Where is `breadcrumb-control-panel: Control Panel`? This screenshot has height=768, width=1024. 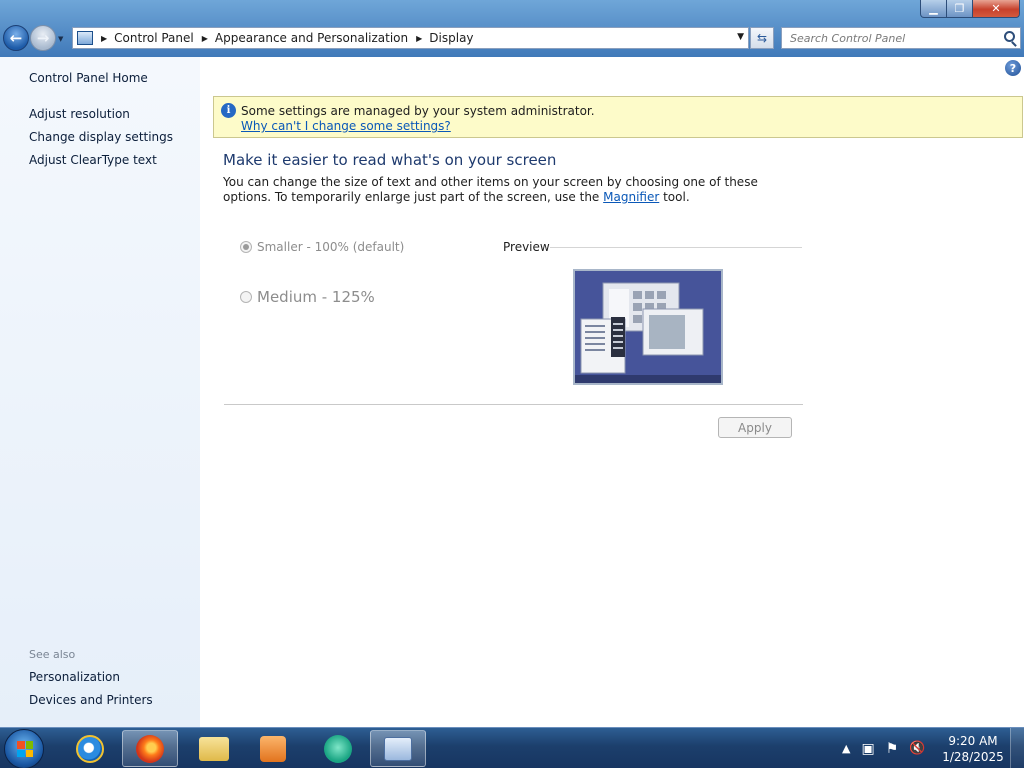 breadcrumb-control-panel: Control Panel is located at coordinates (154, 38).